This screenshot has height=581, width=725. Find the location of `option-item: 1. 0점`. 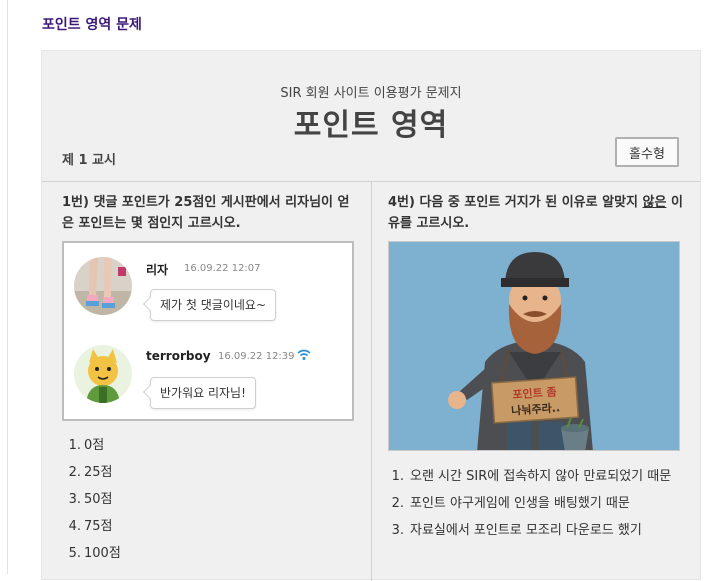

option-item: 1. 0점 is located at coordinates (91, 445).